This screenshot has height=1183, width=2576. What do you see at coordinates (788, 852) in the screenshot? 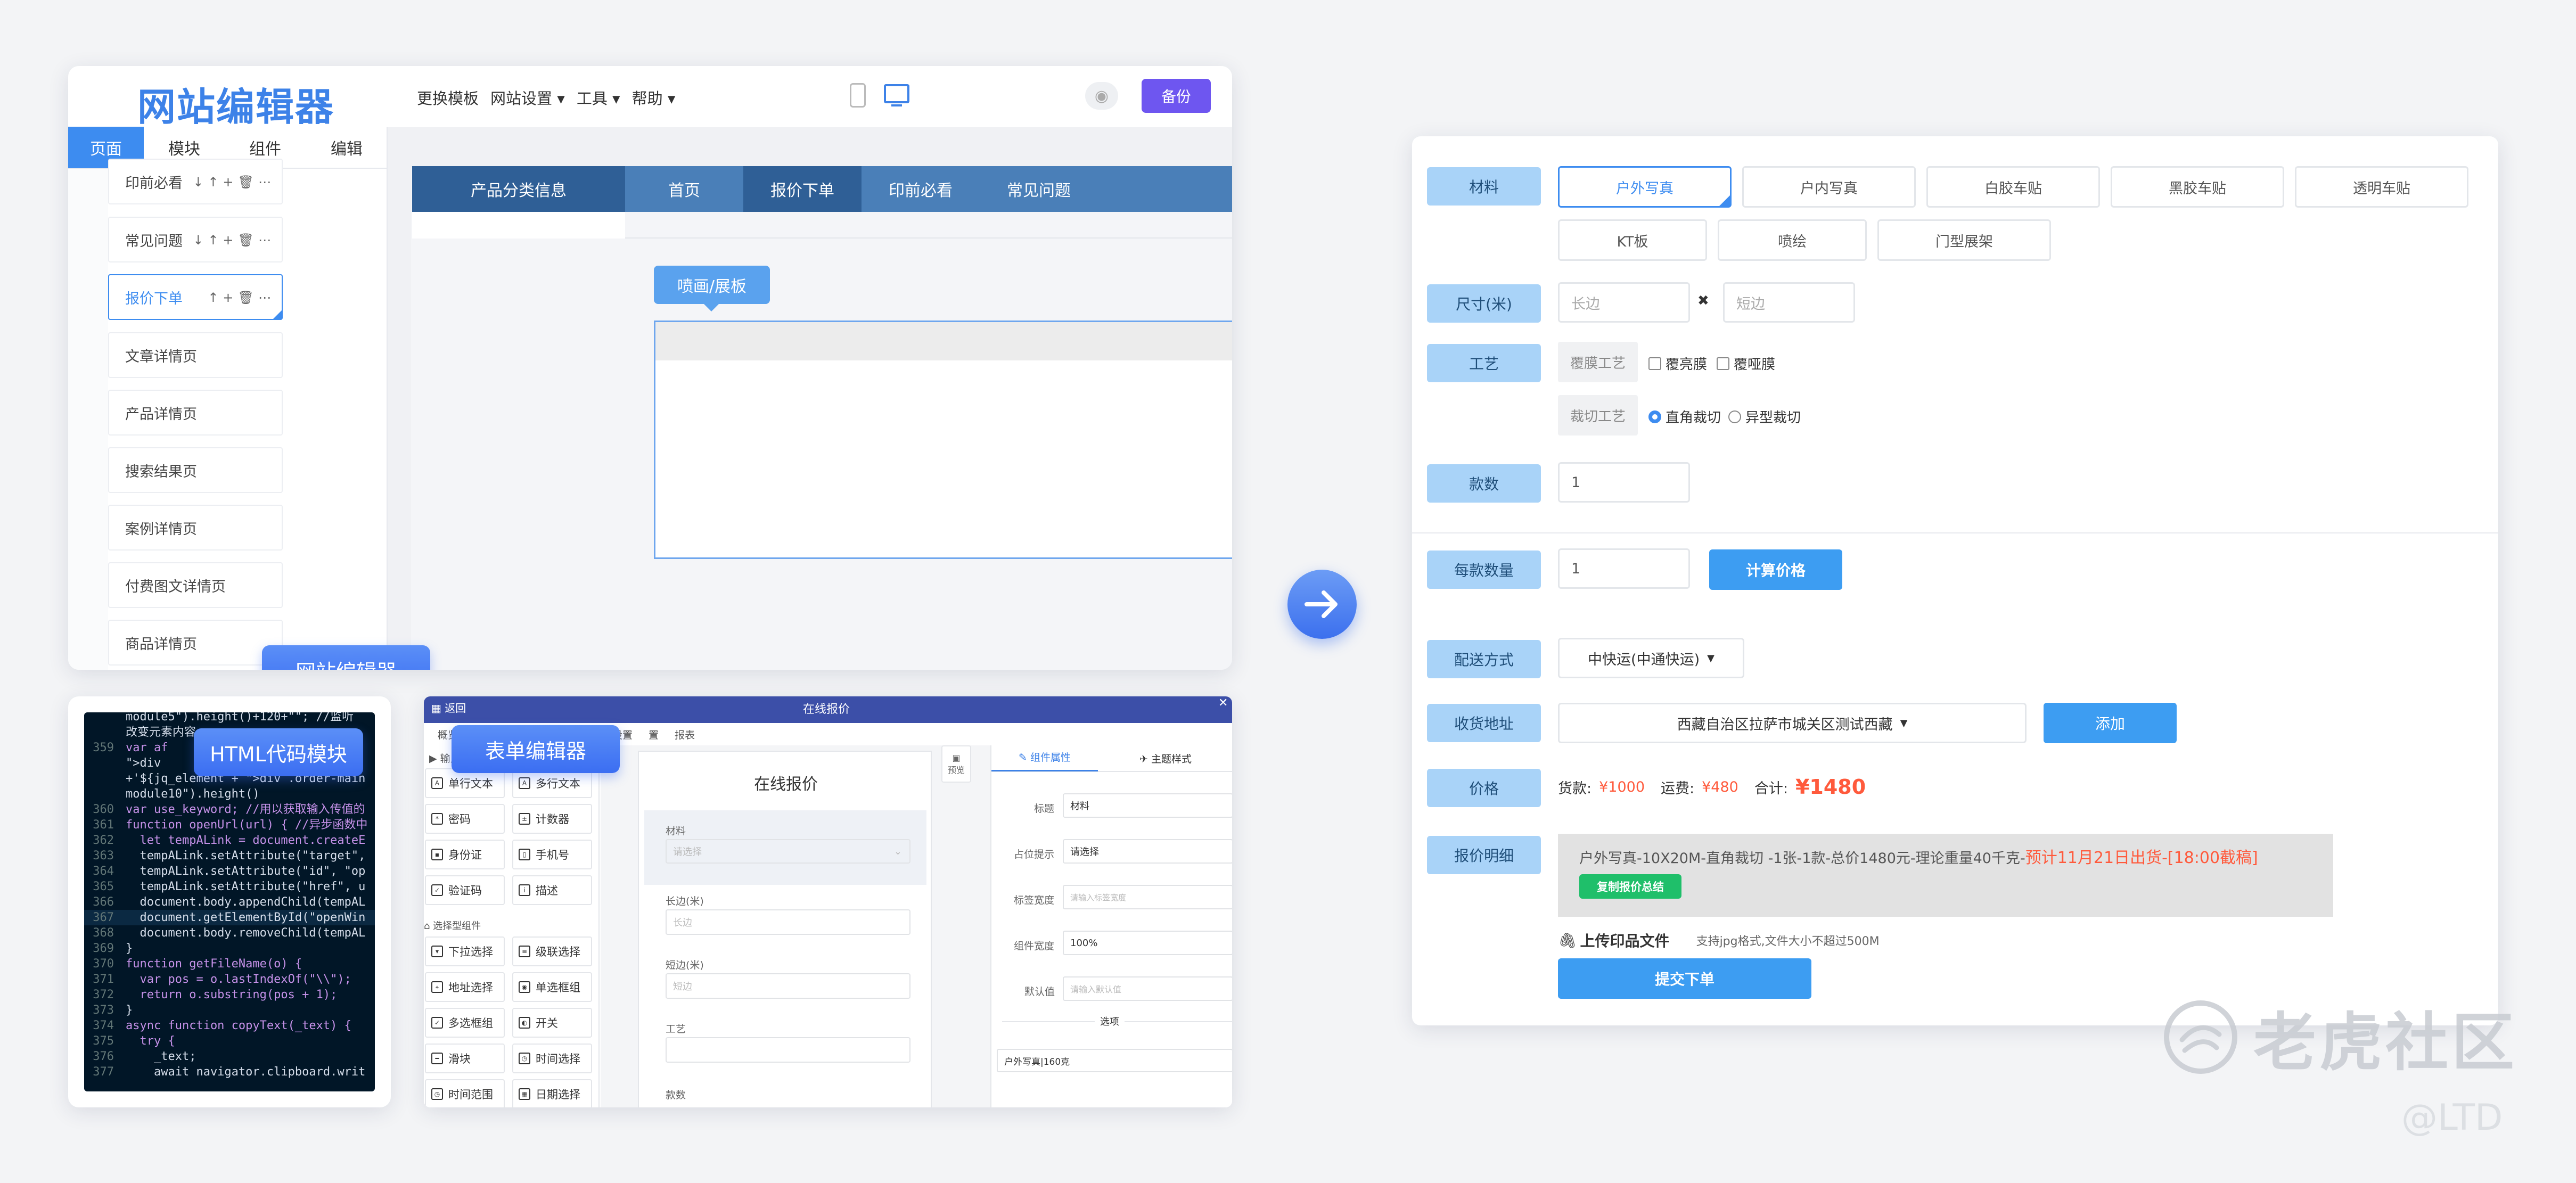
I see `fb-field-input: 请选择 ⌄` at bounding box center [788, 852].